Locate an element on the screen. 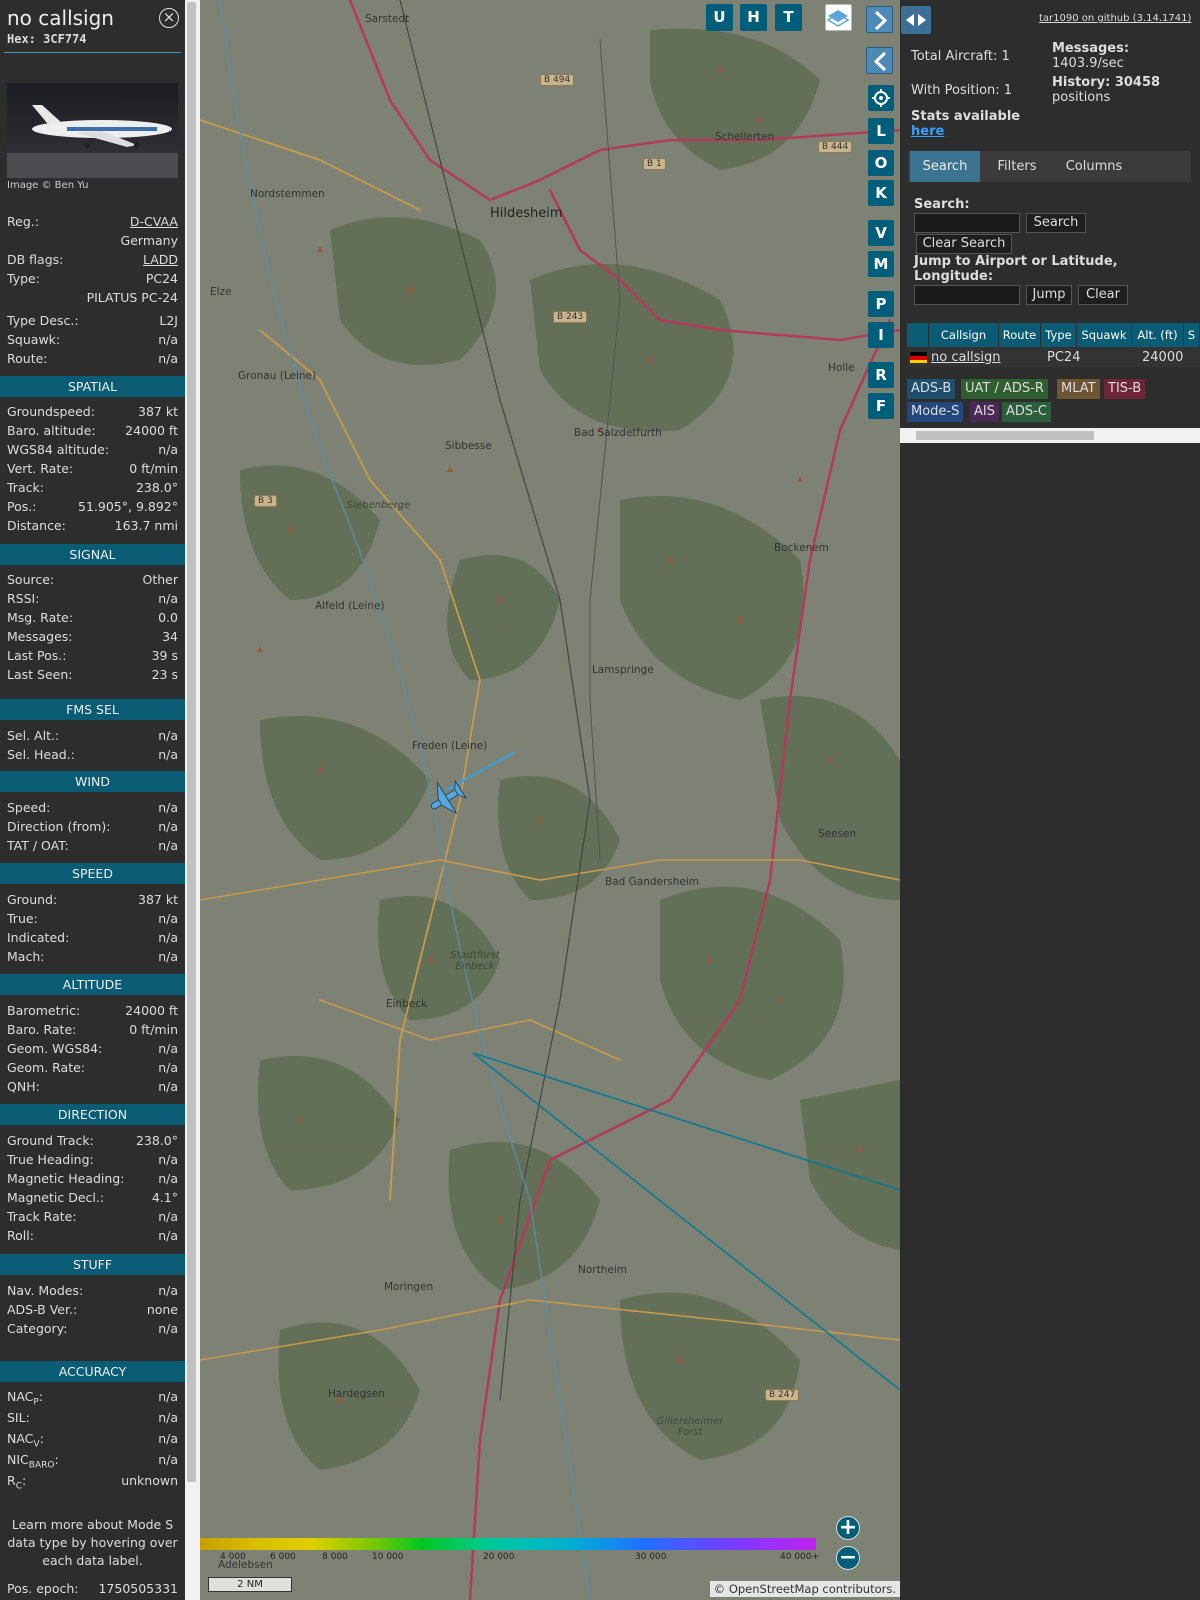 The image size is (1200, 1600). search-button: Search is located at coordinates (1056, 223).